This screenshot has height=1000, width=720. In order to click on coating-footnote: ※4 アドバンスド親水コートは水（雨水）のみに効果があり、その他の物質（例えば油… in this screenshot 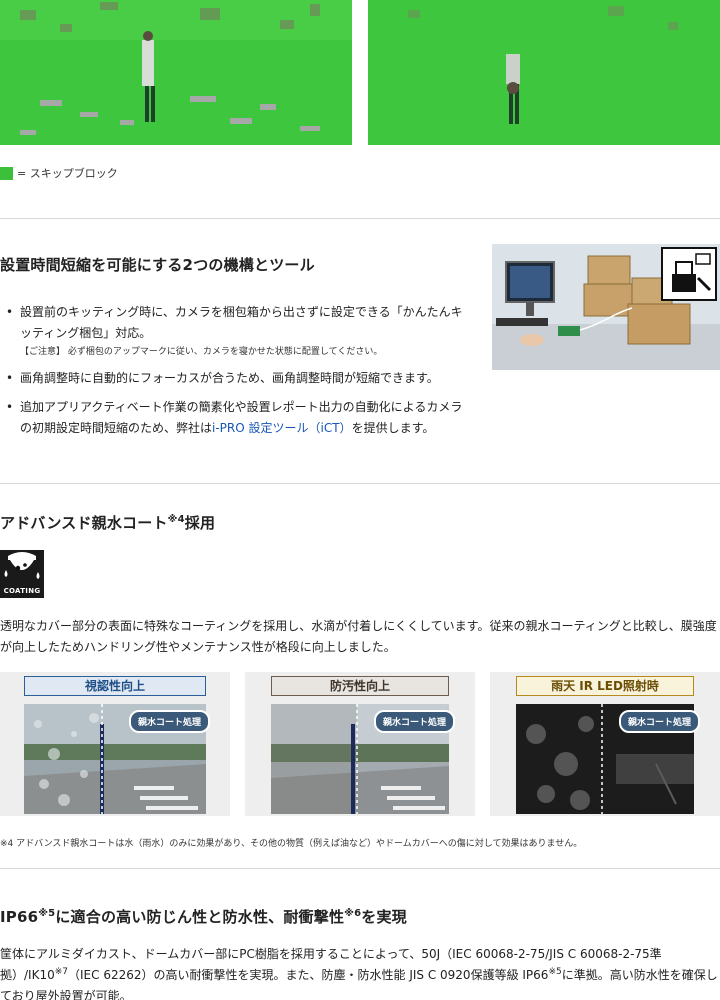, I will do `click(291, 844)`.